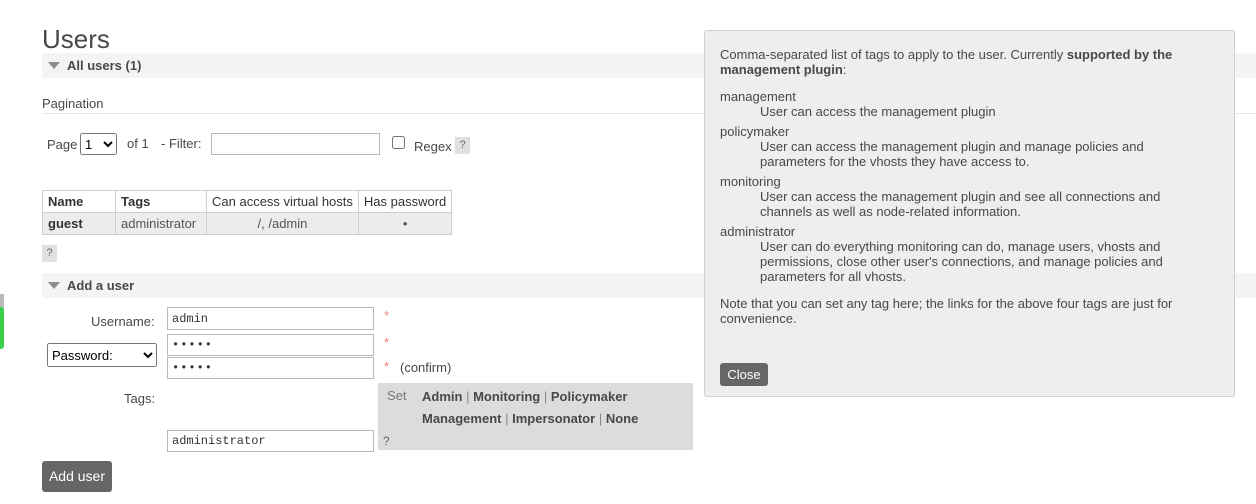 Image resolution: width=1256 pixels, height=504 pixels. What do you see at coordinates (750, 181) in the screenshot?
I see `popup-term-monitoring: monitoring` at bounding box center [750, 181].